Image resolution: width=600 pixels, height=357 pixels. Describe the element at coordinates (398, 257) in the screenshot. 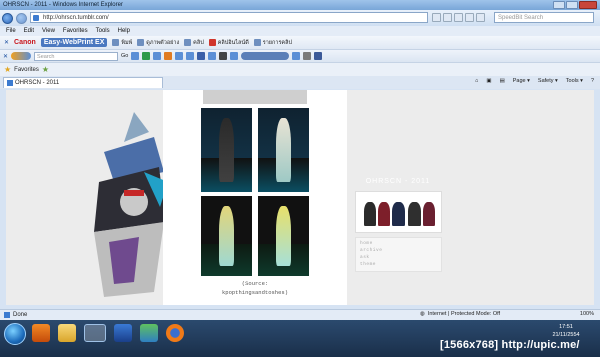

I see `link-ask: ask` at that location.